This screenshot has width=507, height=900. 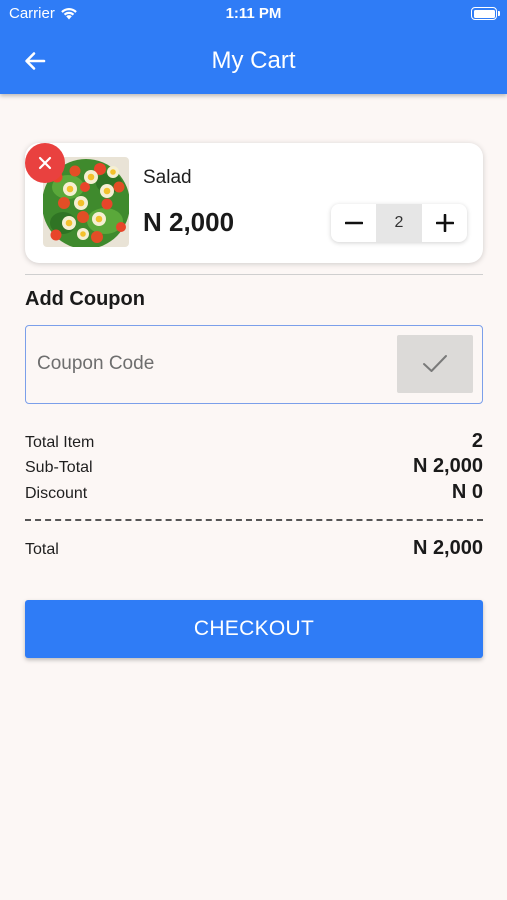 I want to click on subtotal-row: Sub-Total N 2,000, so click(x=254, y=466).